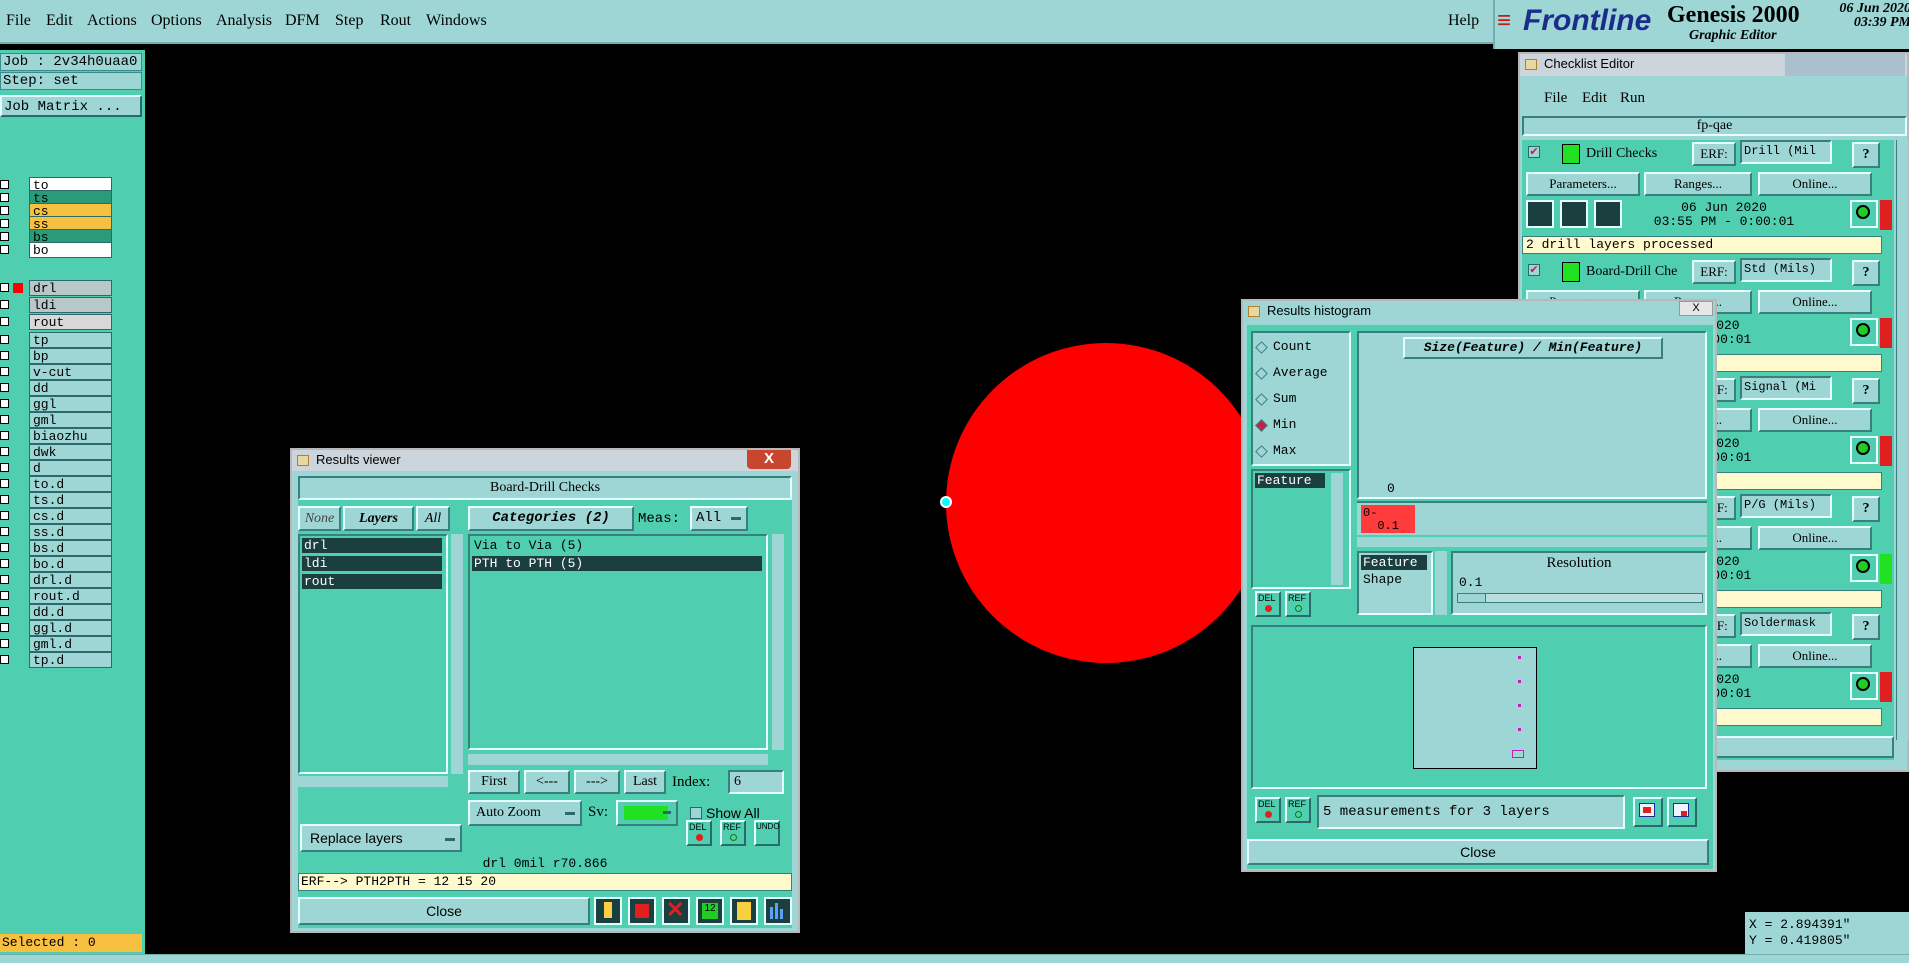  I want to click on layer-row: bo, so click(57, 250).